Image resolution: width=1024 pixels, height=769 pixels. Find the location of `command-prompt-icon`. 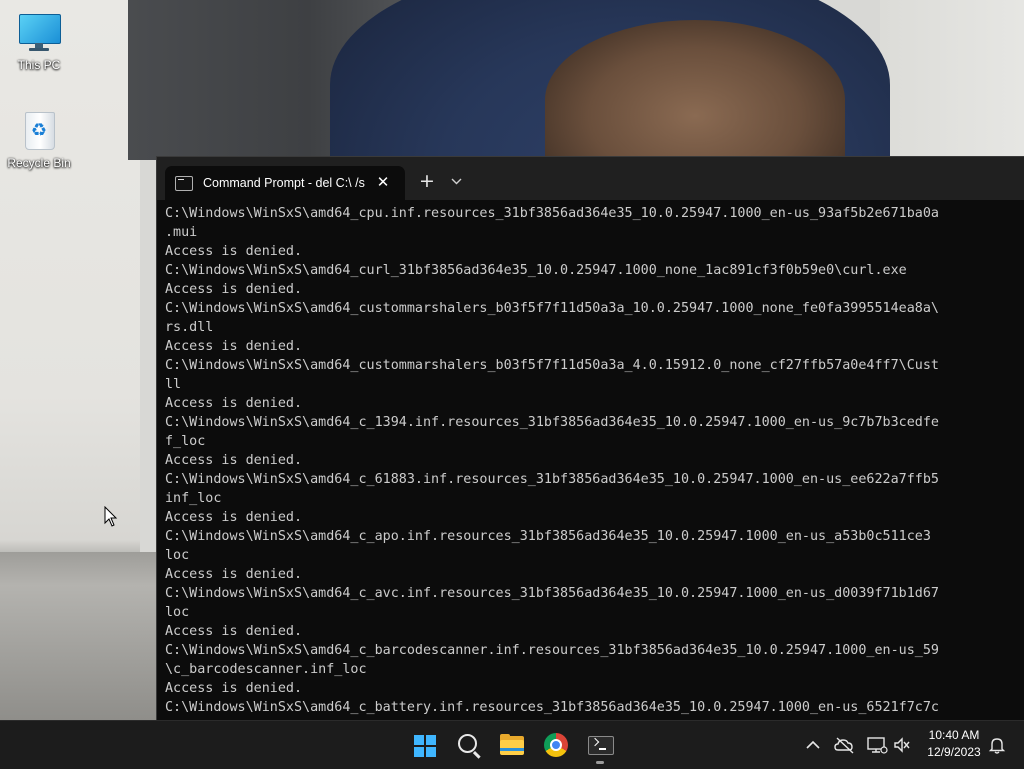

command-prompt-icon is located at coordinates (184, 183).